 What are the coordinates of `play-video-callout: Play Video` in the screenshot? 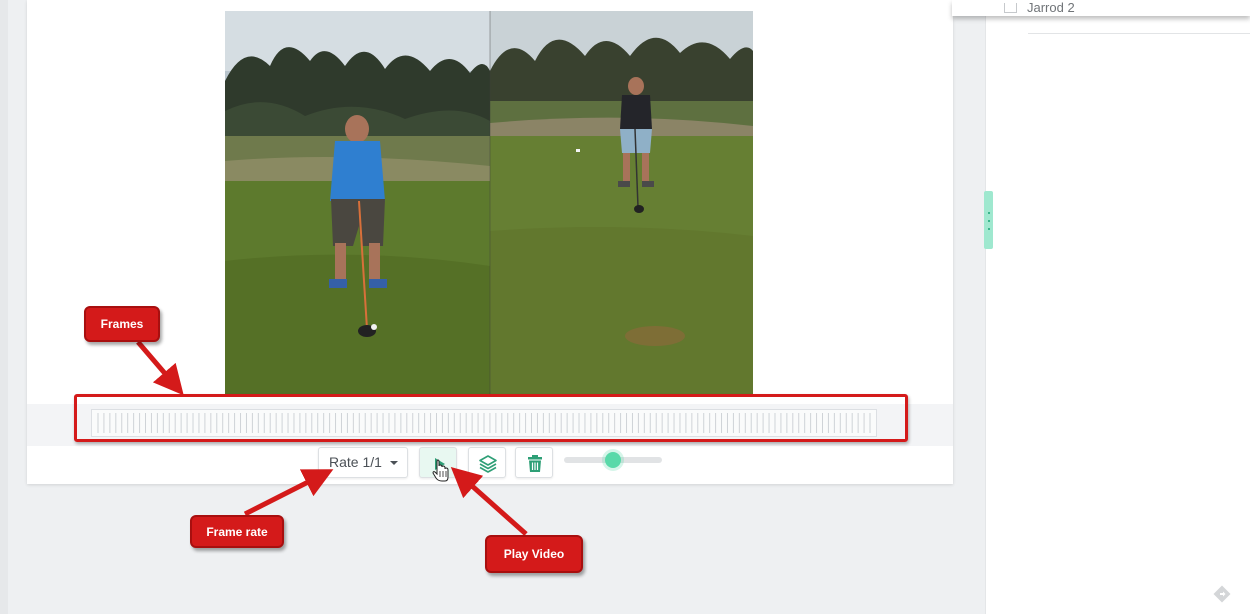 It's located at (534, 554).